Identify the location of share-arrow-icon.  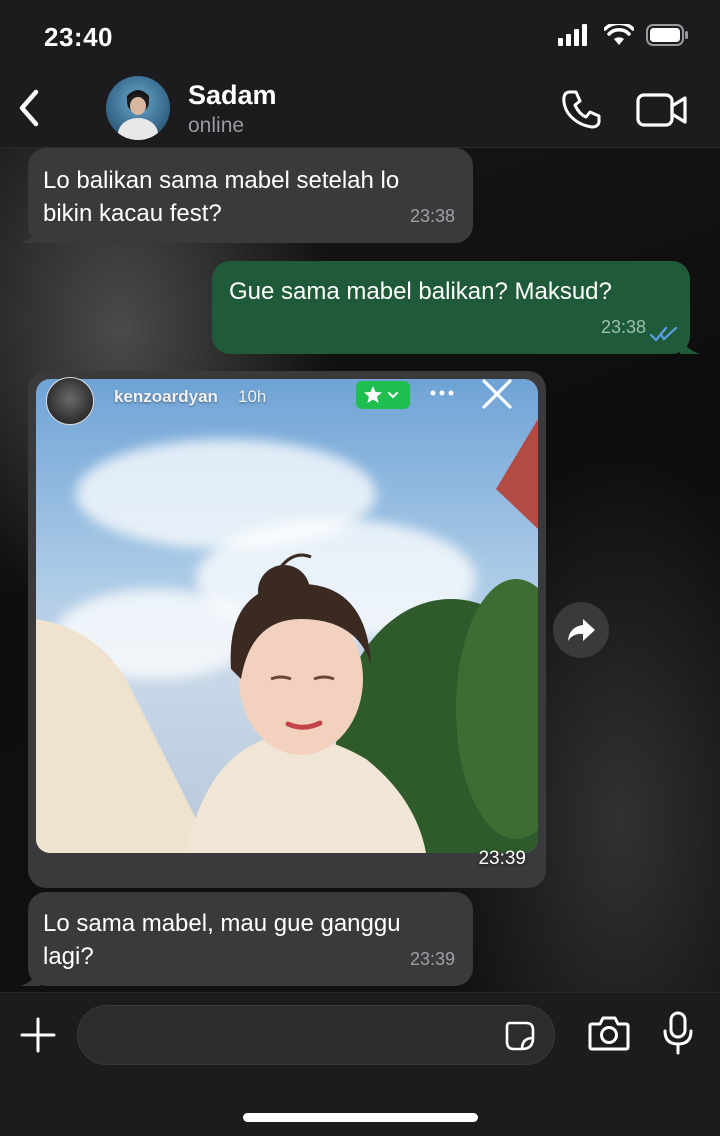
(581, 630).